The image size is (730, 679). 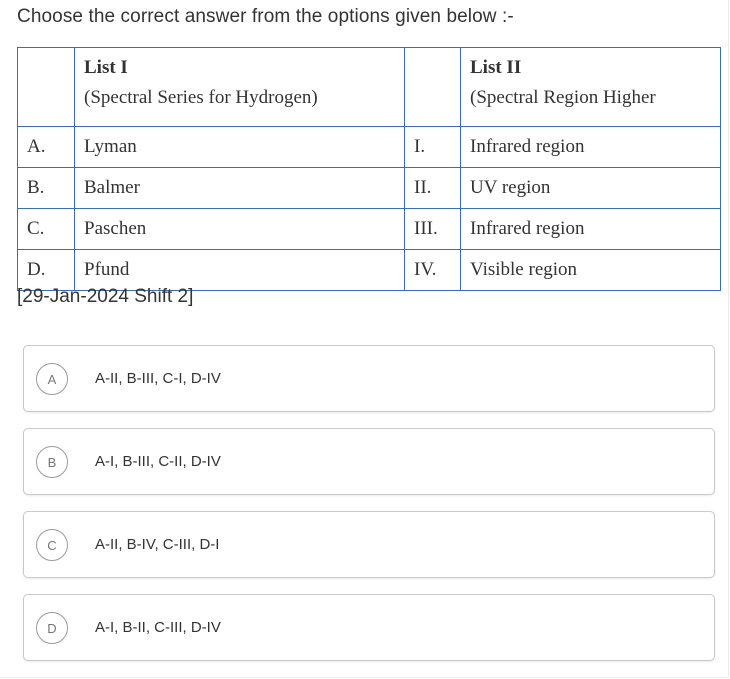 I want to click on option-a-button: A A-II, B-III, C-I, D-IV, so click(x=369, y=378).